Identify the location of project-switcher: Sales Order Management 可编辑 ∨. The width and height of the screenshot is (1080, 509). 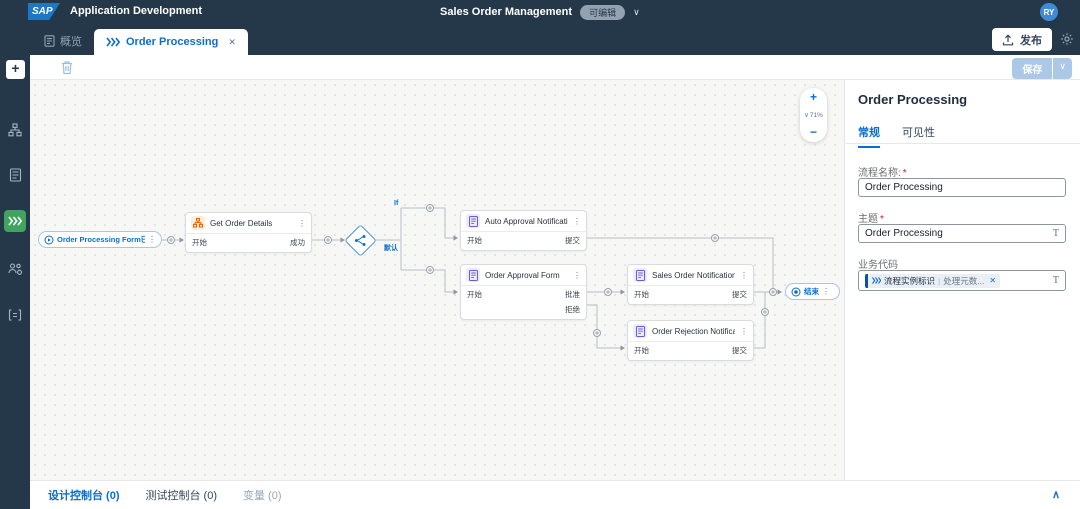
(540, 12).